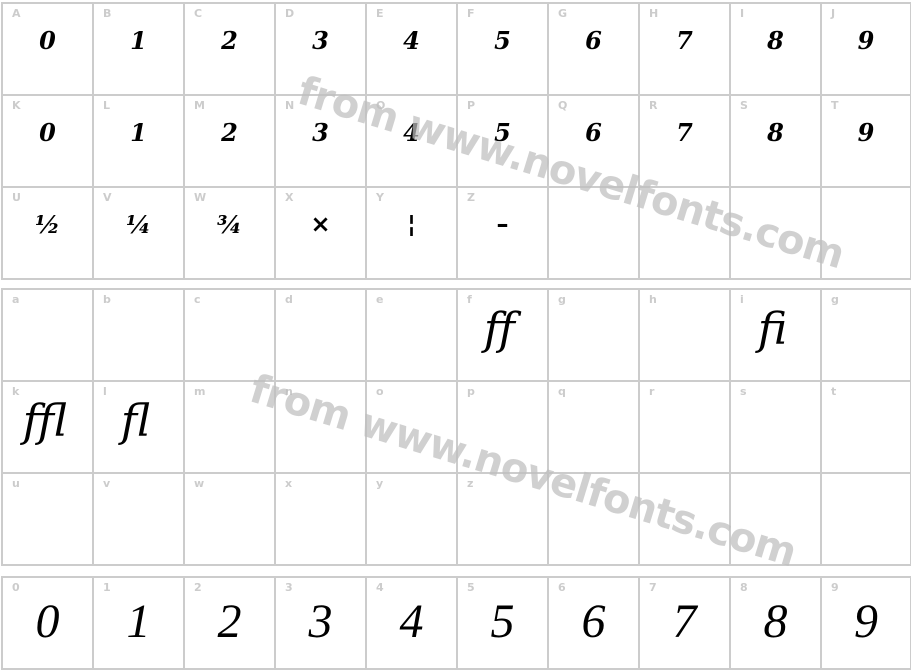  Describe the element at coordinates (380, 197) in the screenshot. I see `cell-key-label: Y` at that location.